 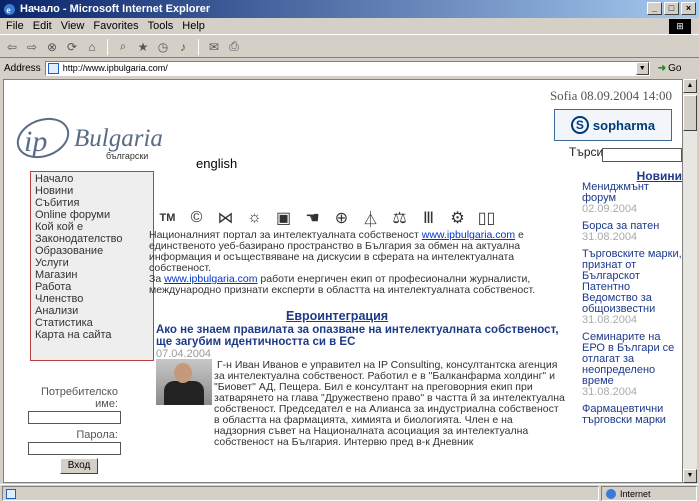 What do you see at coordinates (123, 47) in the screenshot?
I see `search-icon: ⌕` at bounding box center [123, 47].